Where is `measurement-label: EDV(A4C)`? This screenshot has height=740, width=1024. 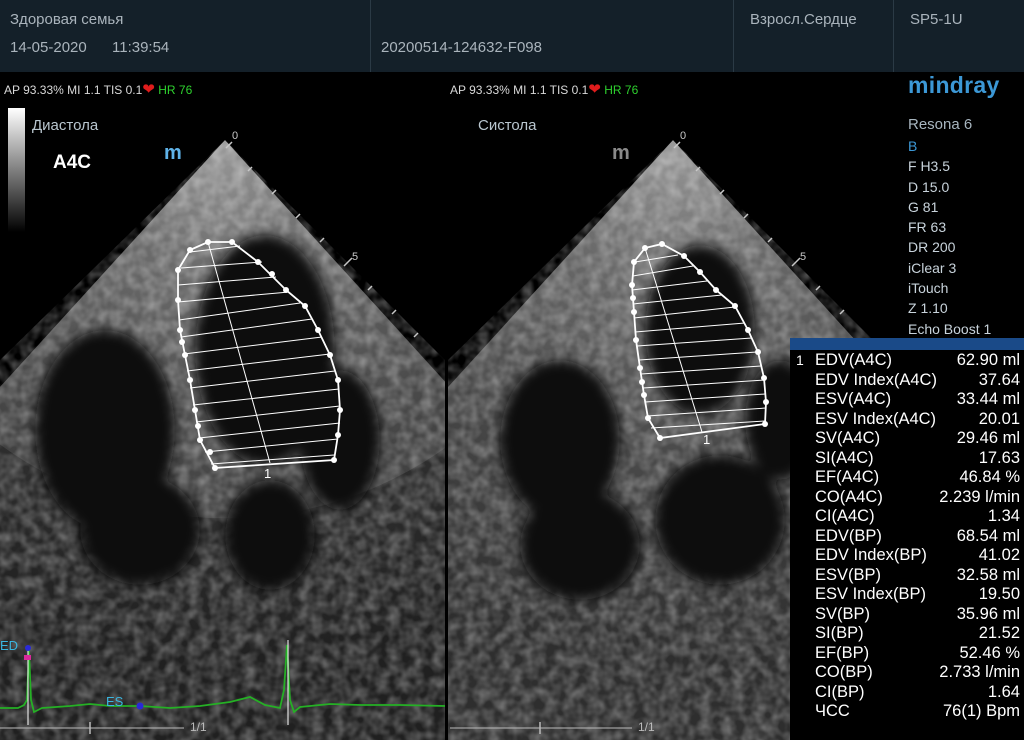
measurement-label: EDV(A4C) is located at coordinates (854, 360).